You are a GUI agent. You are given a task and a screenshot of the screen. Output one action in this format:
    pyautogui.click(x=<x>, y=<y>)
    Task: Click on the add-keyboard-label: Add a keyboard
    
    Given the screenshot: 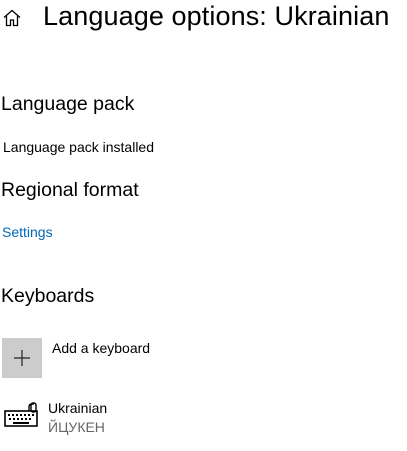 What is the action you would take?
    pyautogui.click(x=101, y=348)
    